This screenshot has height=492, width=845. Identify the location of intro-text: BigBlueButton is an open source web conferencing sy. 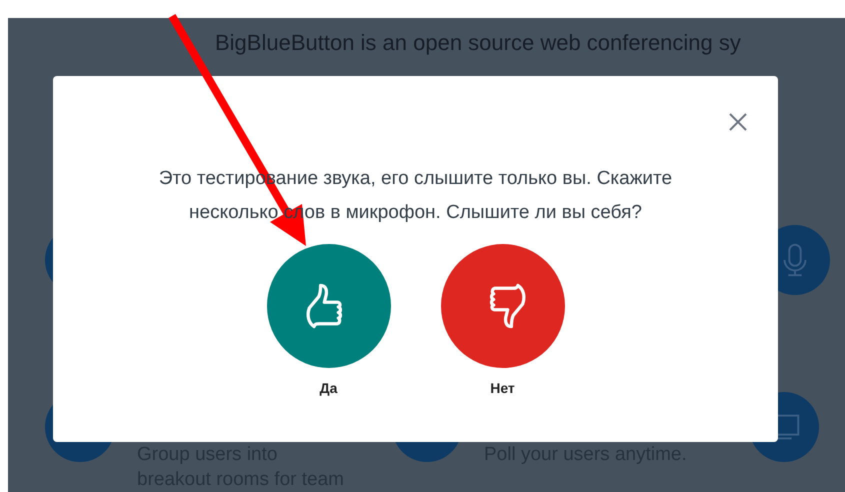
(478, 42).